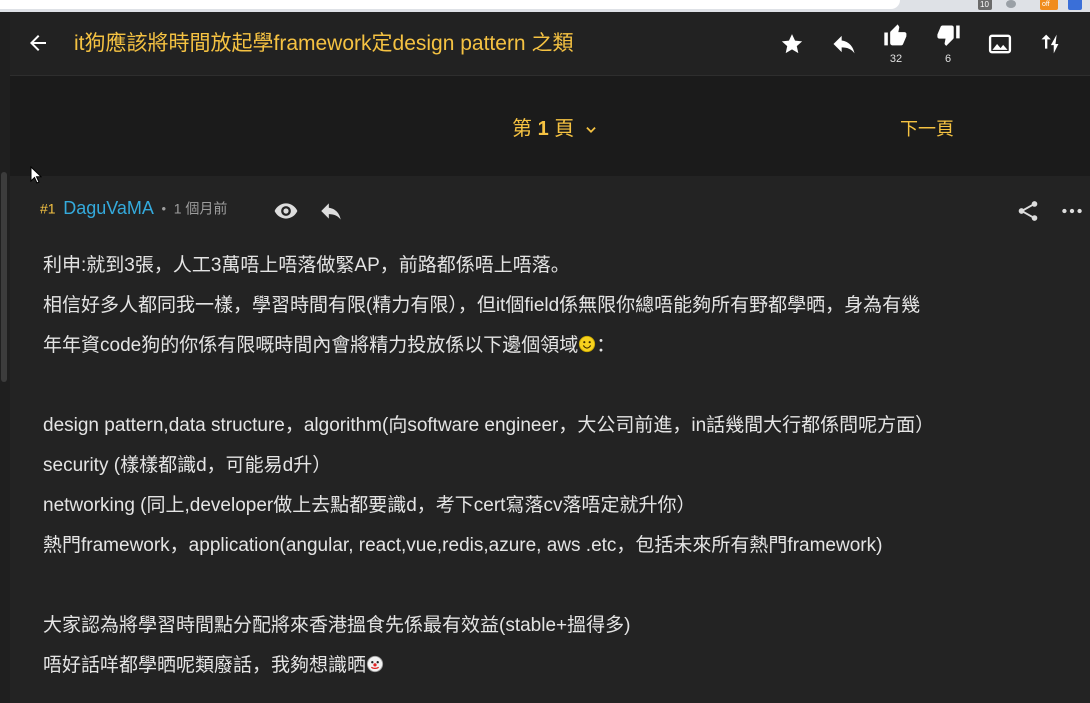 The height and width of the screenshot is (703, 1090). What do you see at coordinates (324, 43) in the screenshot?
I see `thread-title: it狗應該將時間放起學framework定design pattern 之類` at bounding box center [324, 43].